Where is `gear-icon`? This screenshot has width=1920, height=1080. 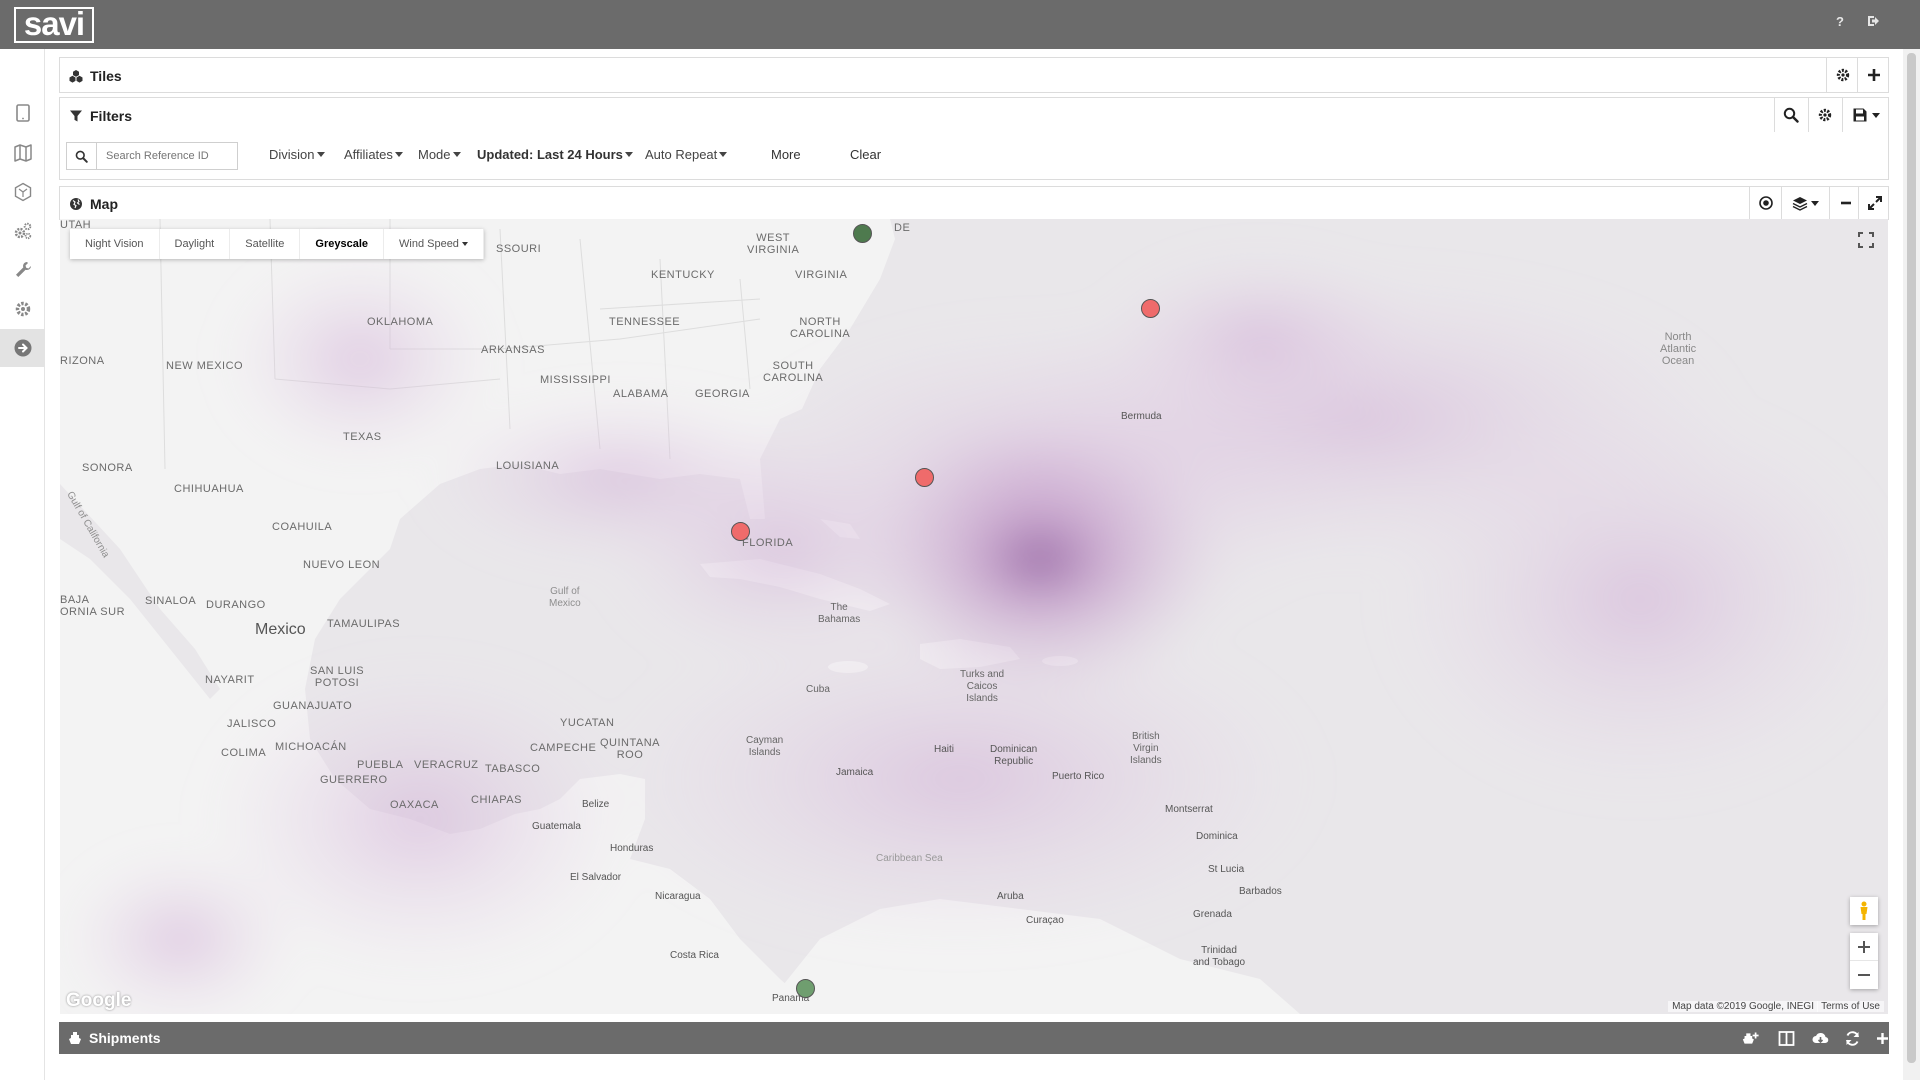 gear-icon is located at coordinates (22, 309).